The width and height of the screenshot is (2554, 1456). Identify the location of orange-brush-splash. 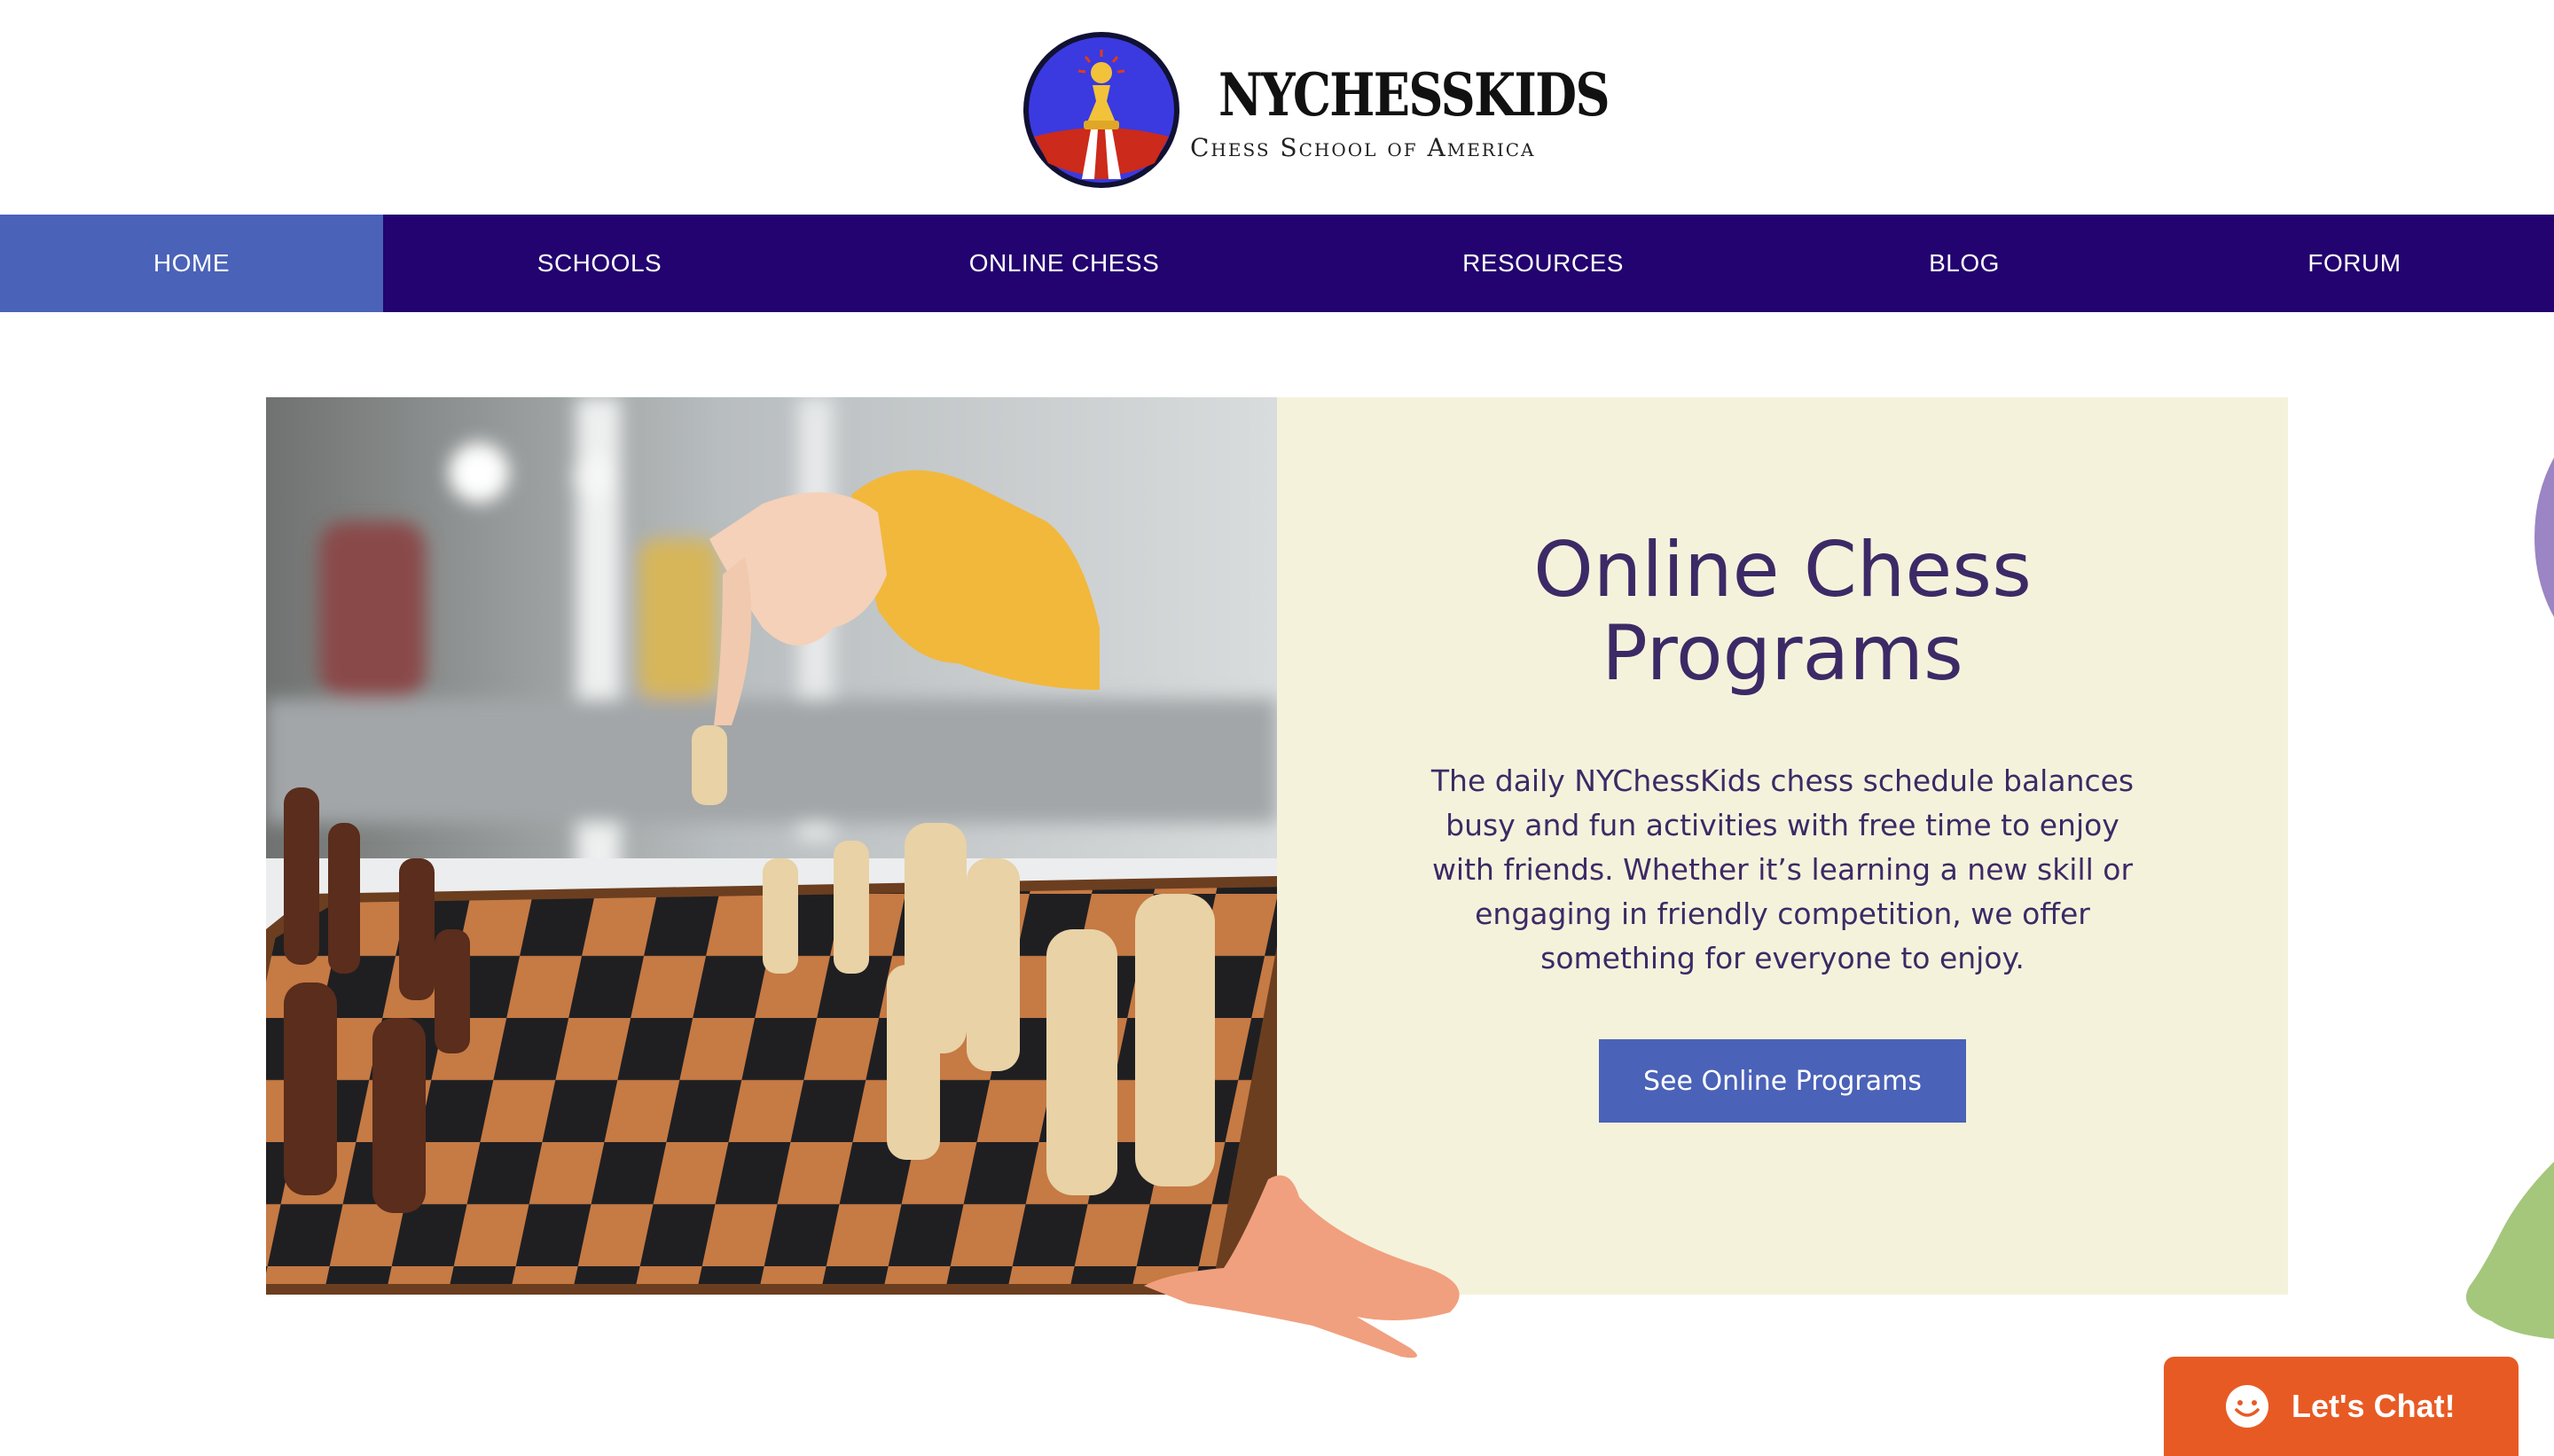
(1302, 1266).